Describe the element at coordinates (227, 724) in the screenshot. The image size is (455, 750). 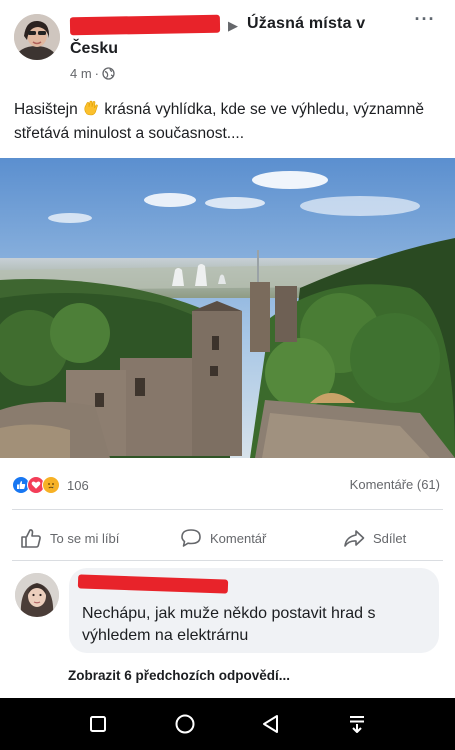
I see `system-navigation-bar` at that location.